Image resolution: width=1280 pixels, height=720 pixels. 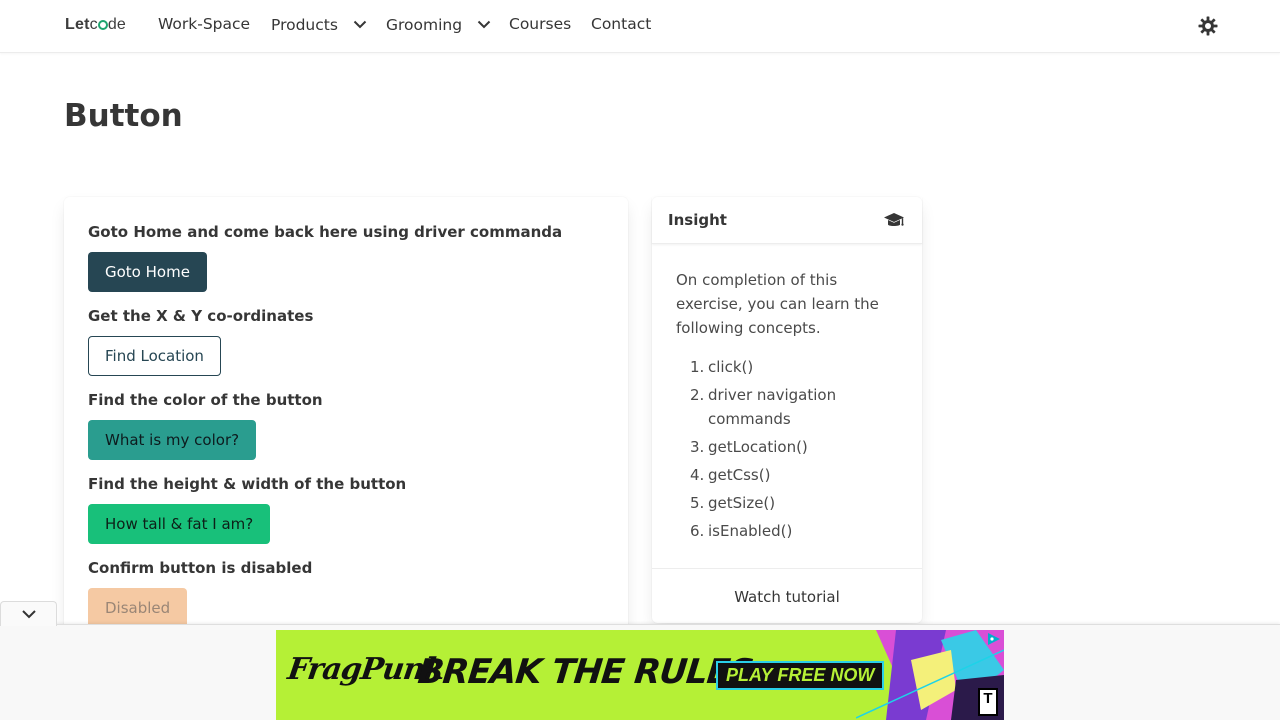 I want to click on concept-item: 2. driver navigation commands, so click(x=791, y=407).